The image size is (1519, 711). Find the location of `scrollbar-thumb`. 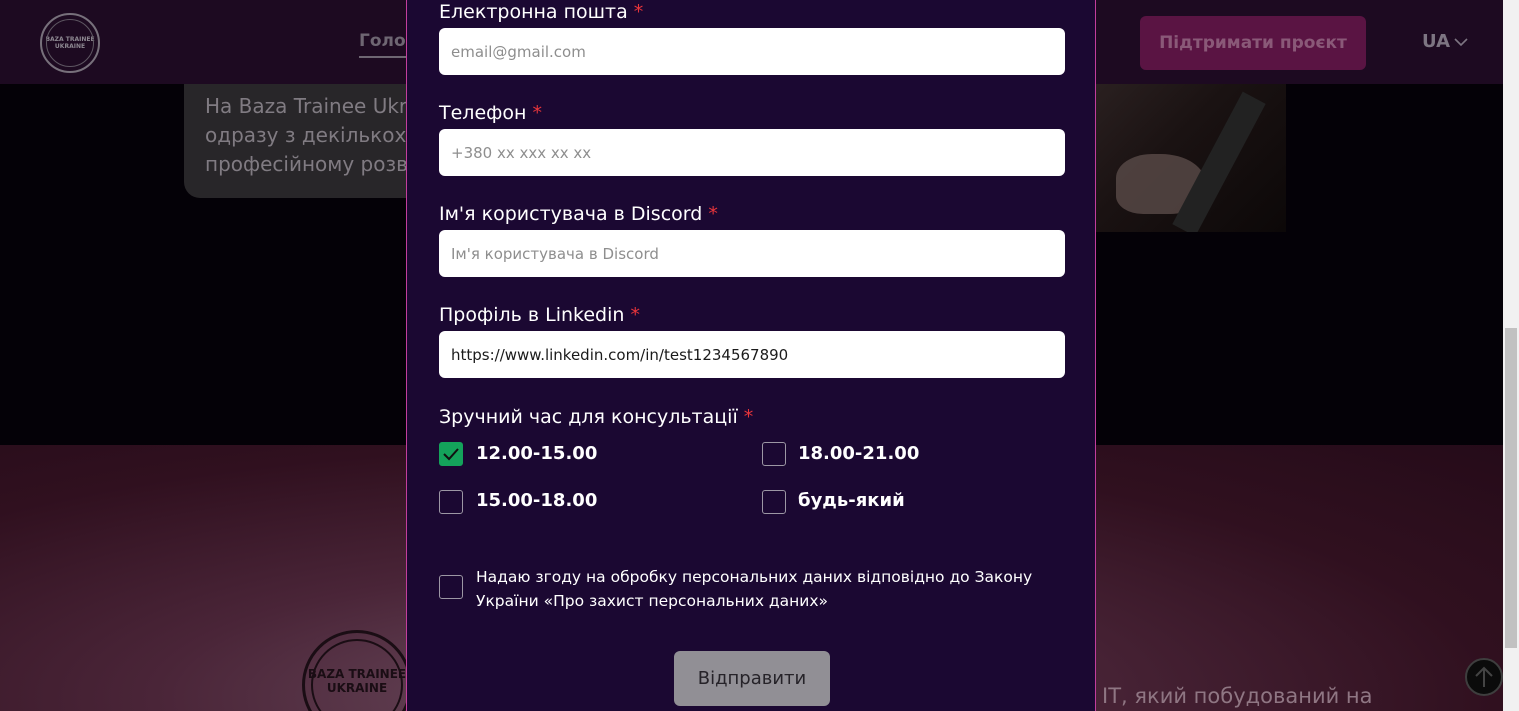

scrollbar-thumb is located at coordinates (1511, 488).